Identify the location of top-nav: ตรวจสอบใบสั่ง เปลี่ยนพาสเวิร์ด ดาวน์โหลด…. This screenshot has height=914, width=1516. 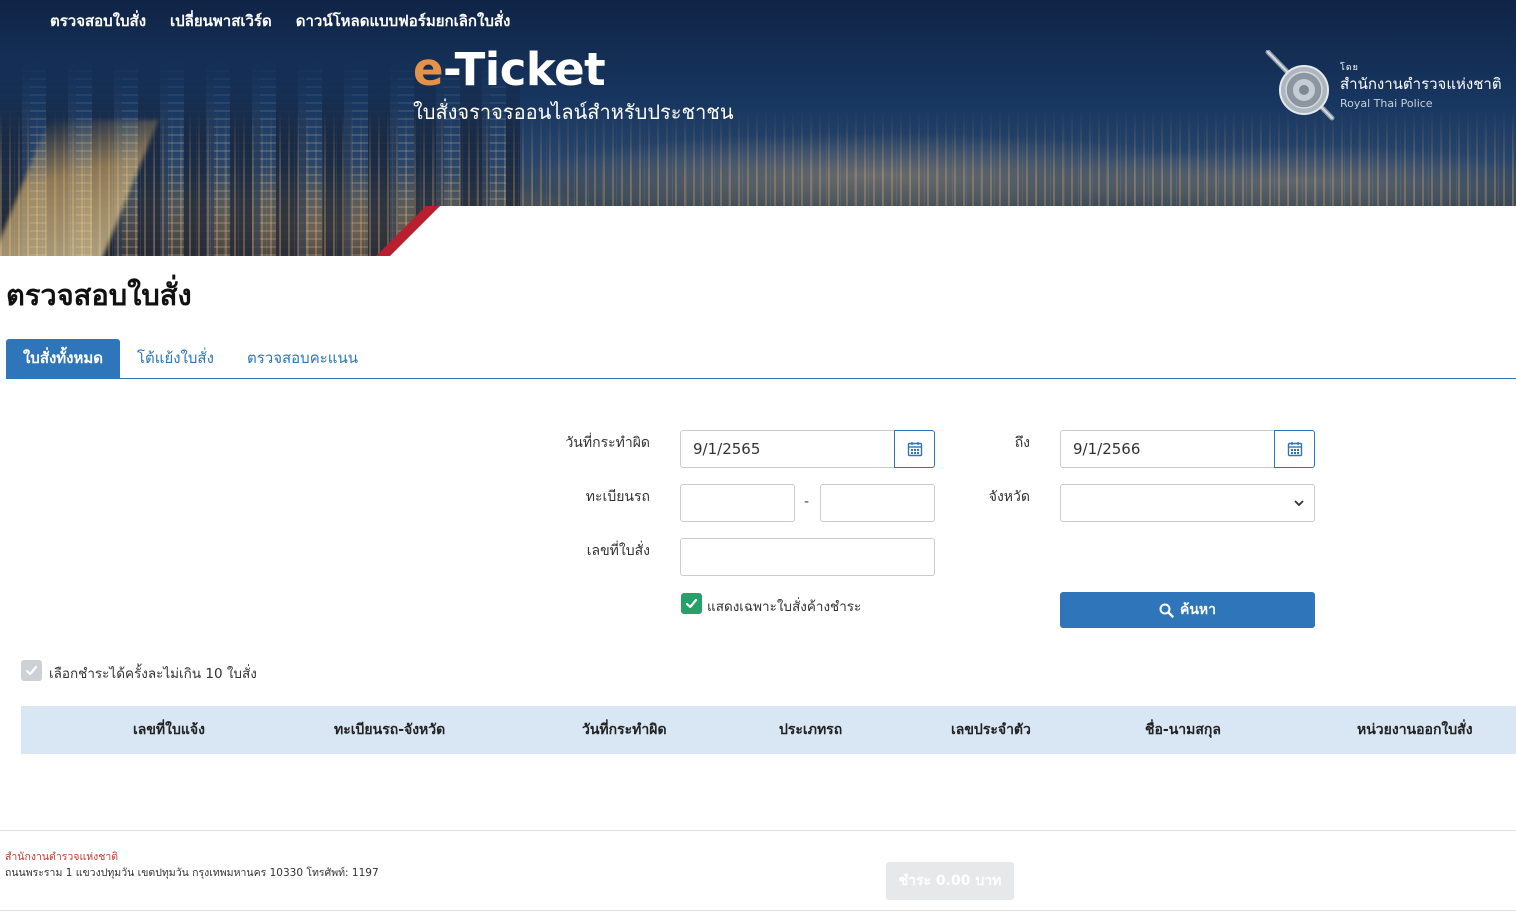
(292, 20).